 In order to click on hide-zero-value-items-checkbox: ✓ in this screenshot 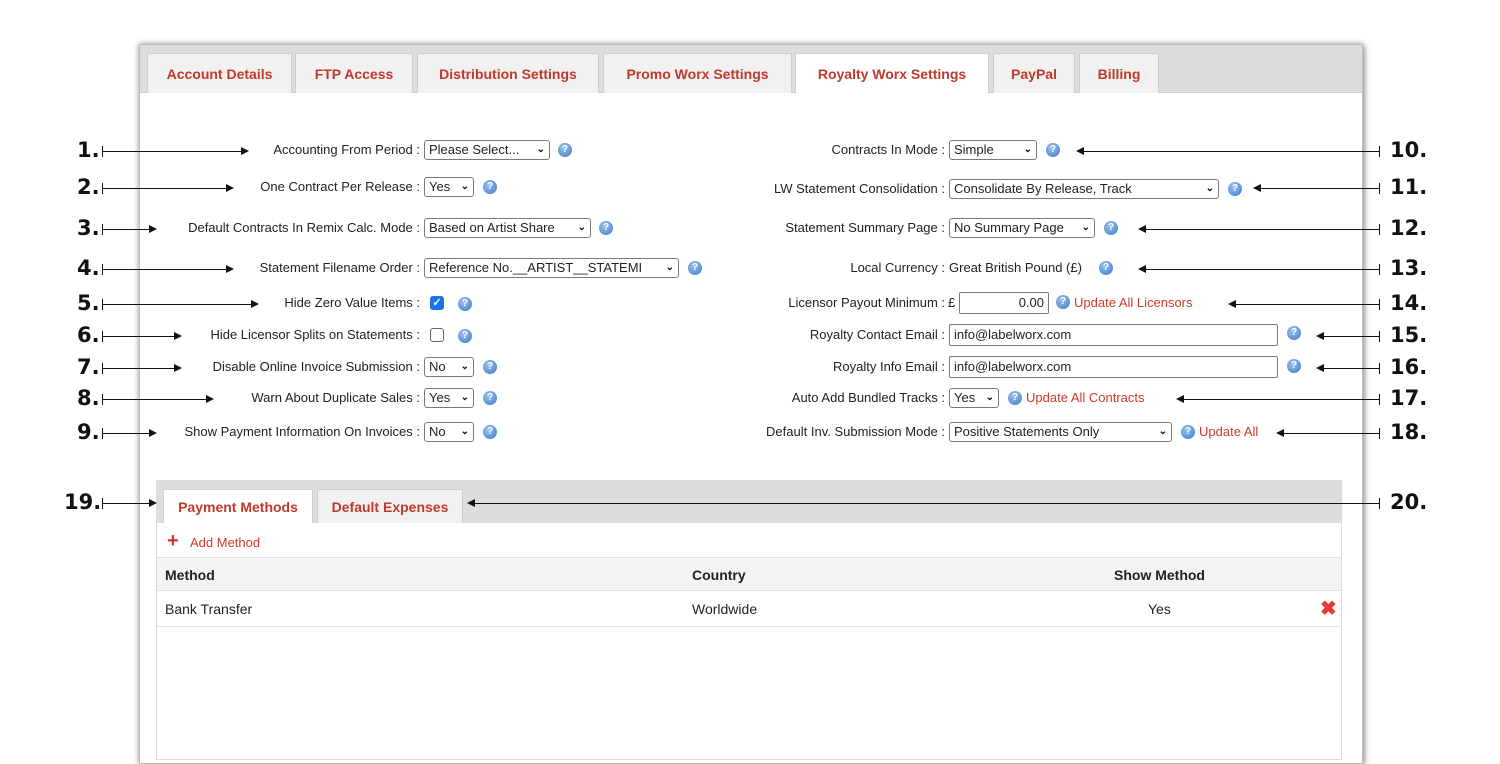, I will do `click(437, 303)`.